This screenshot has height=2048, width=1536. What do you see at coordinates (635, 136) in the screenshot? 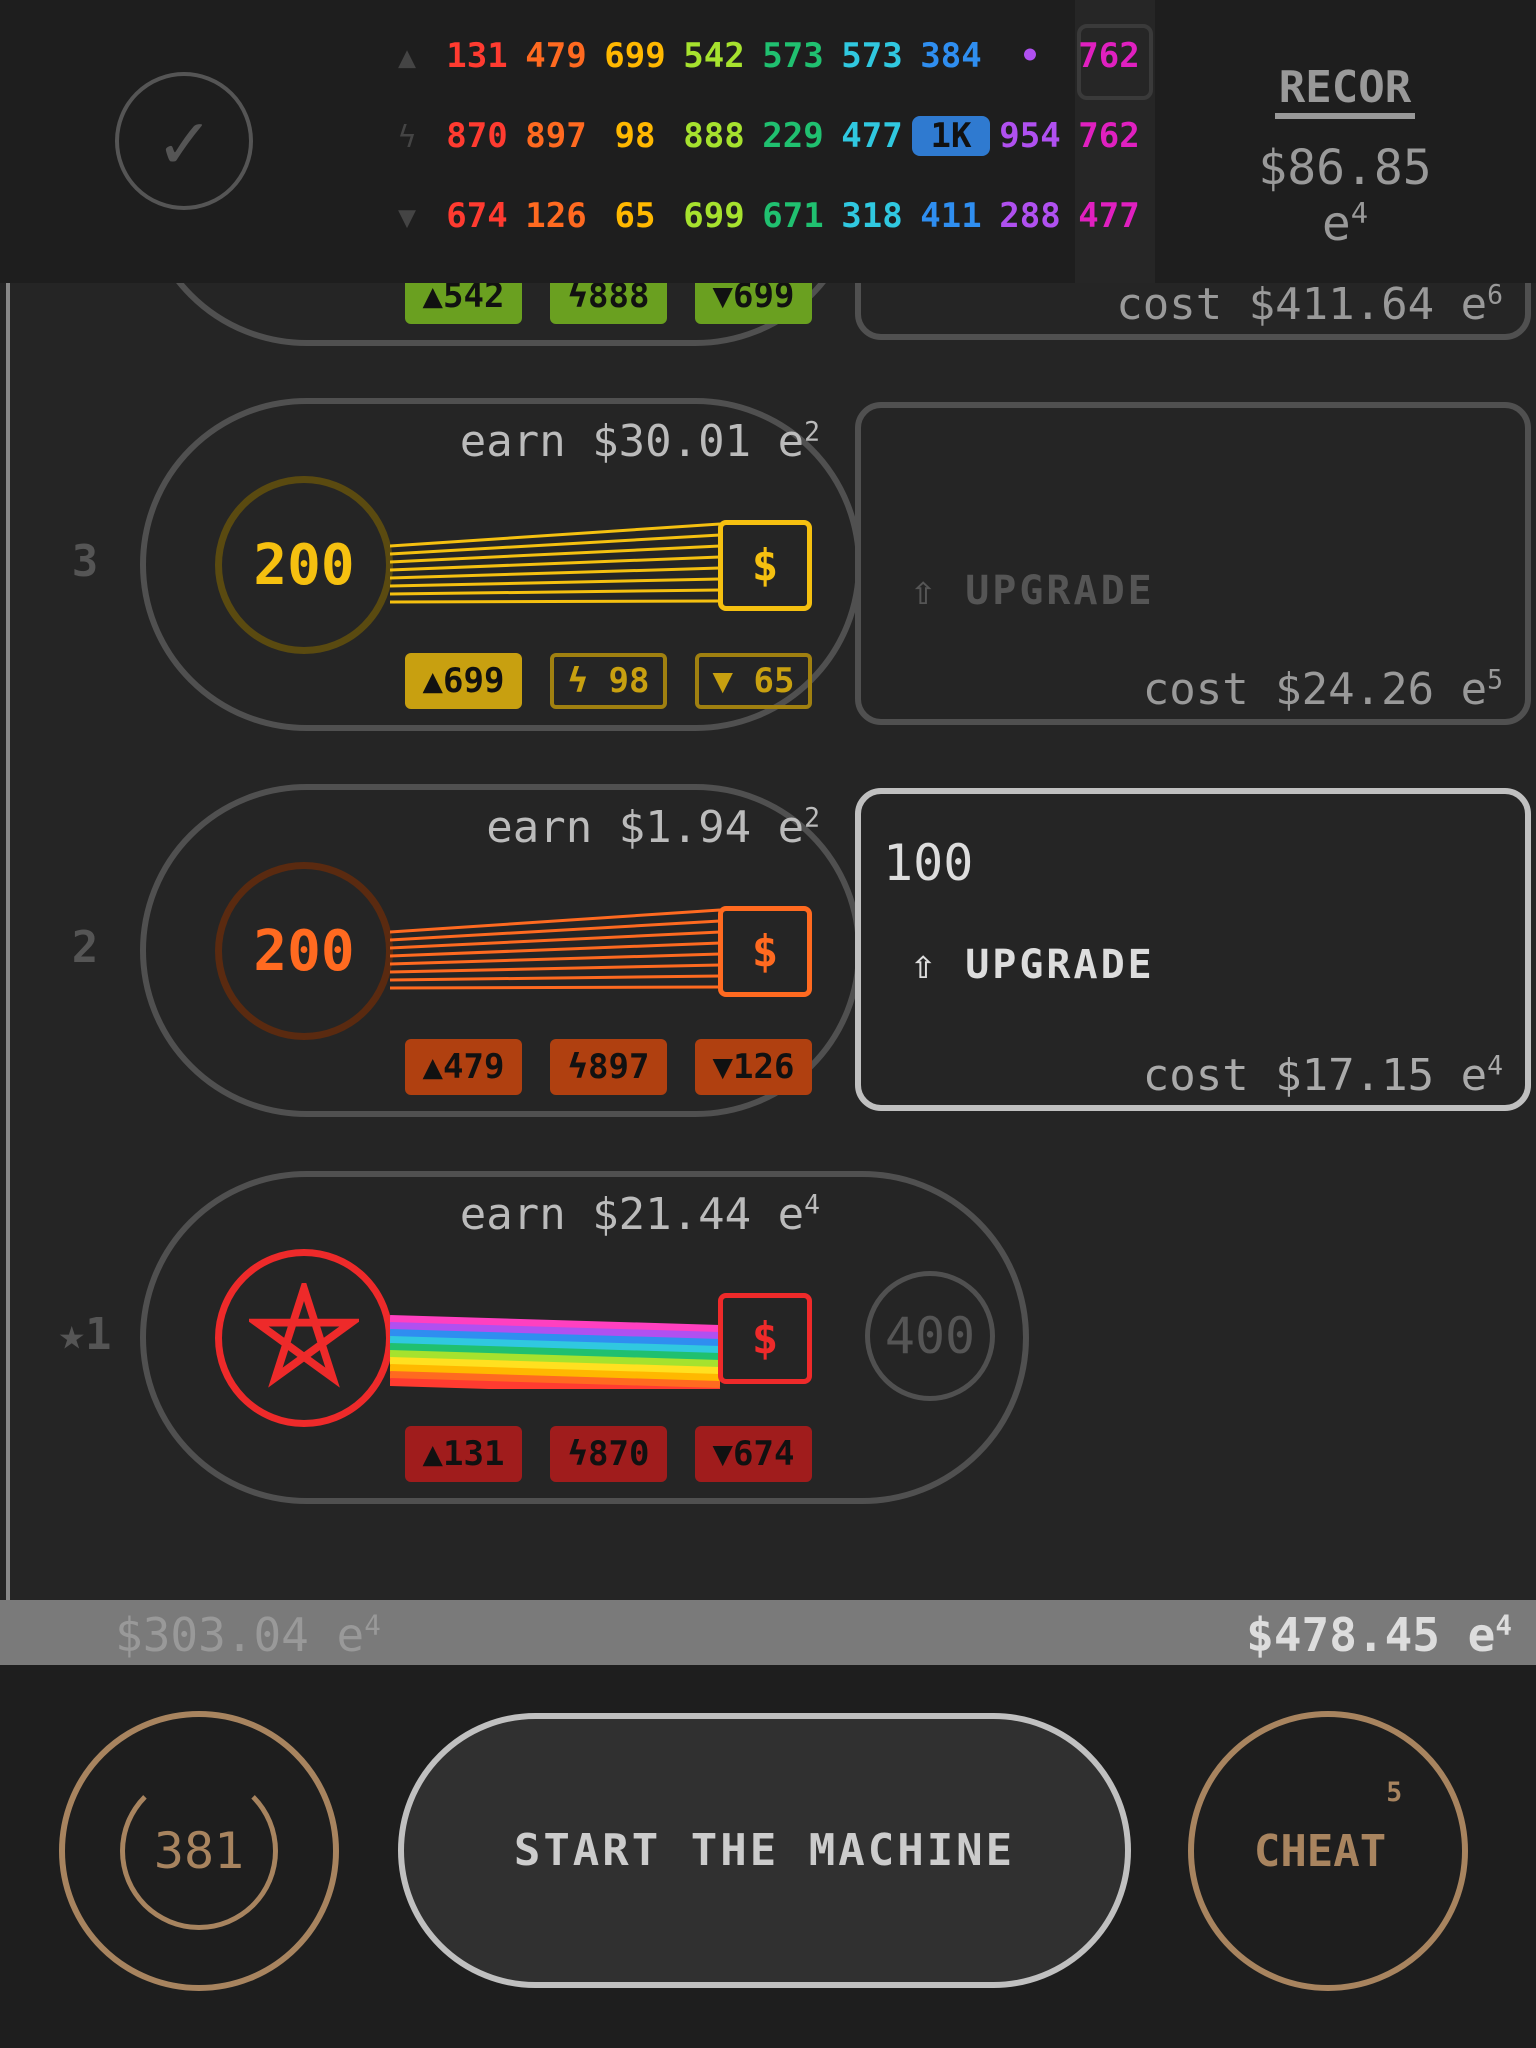
I see `stat-cell: 98` at bounding box center [635, 136].